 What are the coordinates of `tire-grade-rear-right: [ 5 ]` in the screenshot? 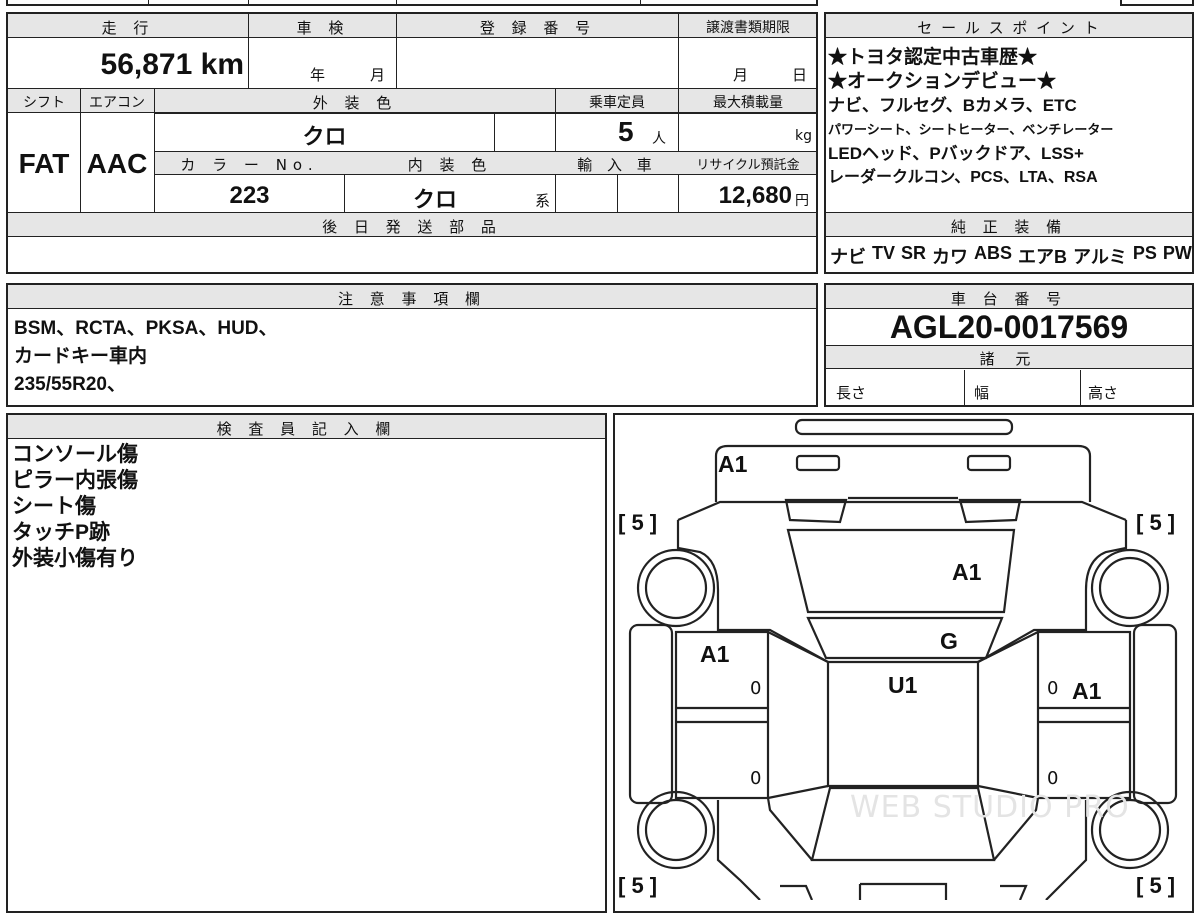 It's located at (1156, 885).